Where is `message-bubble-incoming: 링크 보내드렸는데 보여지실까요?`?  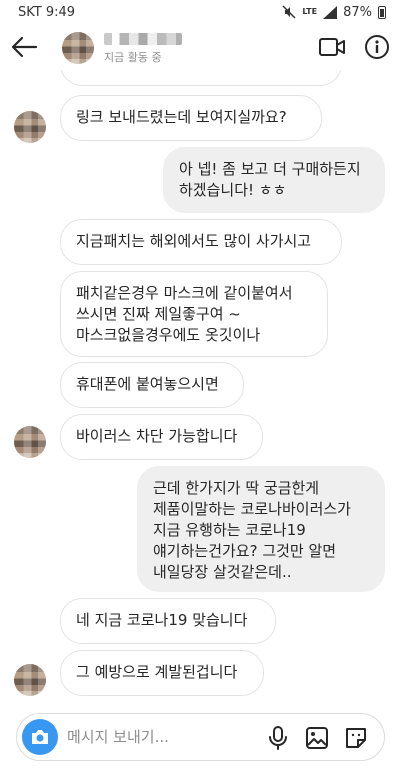
message-bubble-incoming: 링크 보내드렸는데 보여지실까요? is located at coordinates (191, 118).